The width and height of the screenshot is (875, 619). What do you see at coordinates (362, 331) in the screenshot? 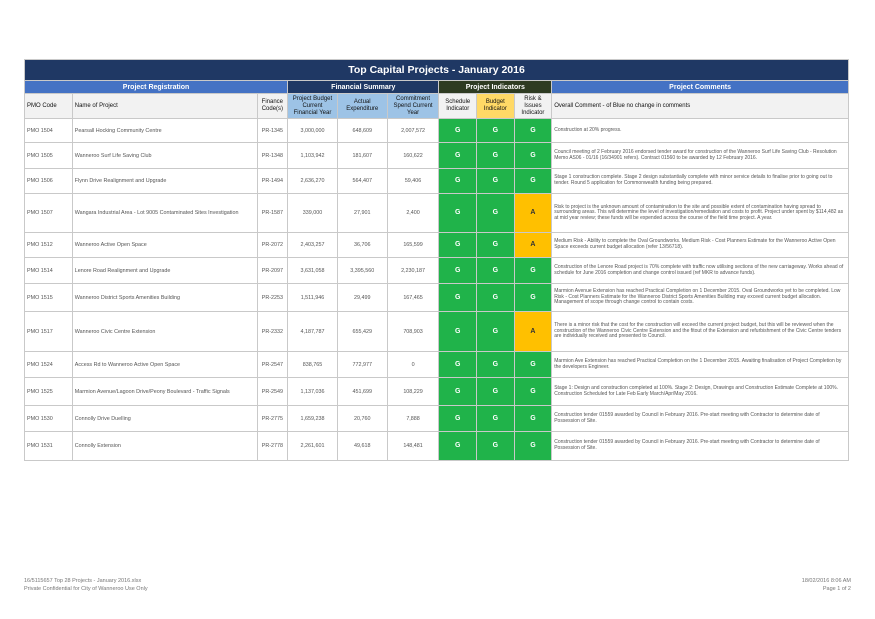
I see `actual-cell: 655,429` at bounding box center [362, 331].